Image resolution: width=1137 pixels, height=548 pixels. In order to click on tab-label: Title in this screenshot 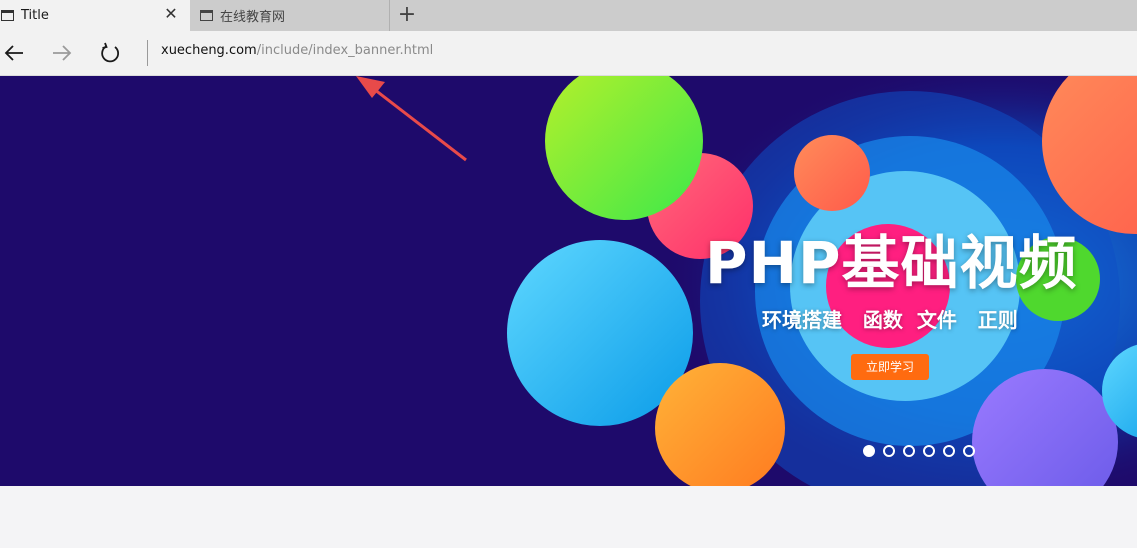, I will do `click(35, 15)`.